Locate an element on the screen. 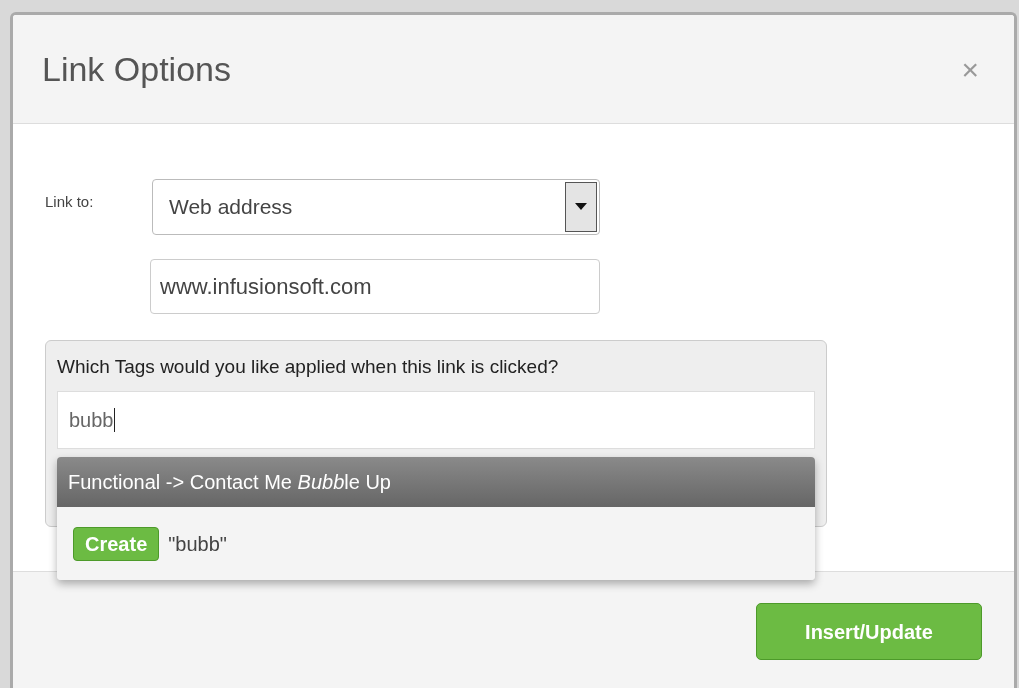 The height and width of the screenshot is (688, 1019). text-cursor is located at coordinates (114, 419).